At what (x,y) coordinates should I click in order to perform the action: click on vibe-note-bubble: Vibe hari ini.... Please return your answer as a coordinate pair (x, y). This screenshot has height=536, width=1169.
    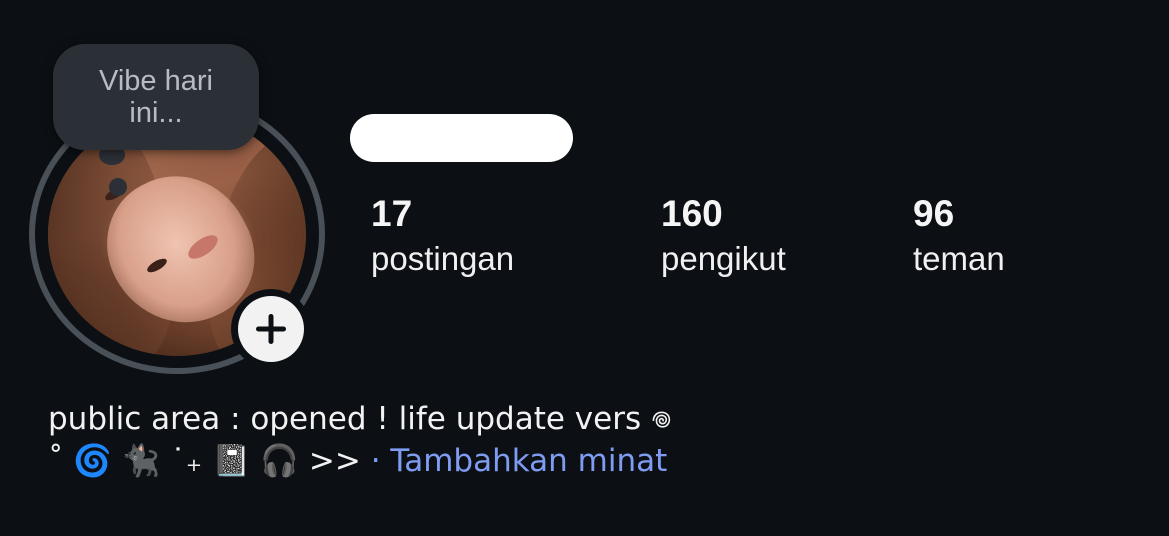
    Looking at the image, I should click on (156, 97).